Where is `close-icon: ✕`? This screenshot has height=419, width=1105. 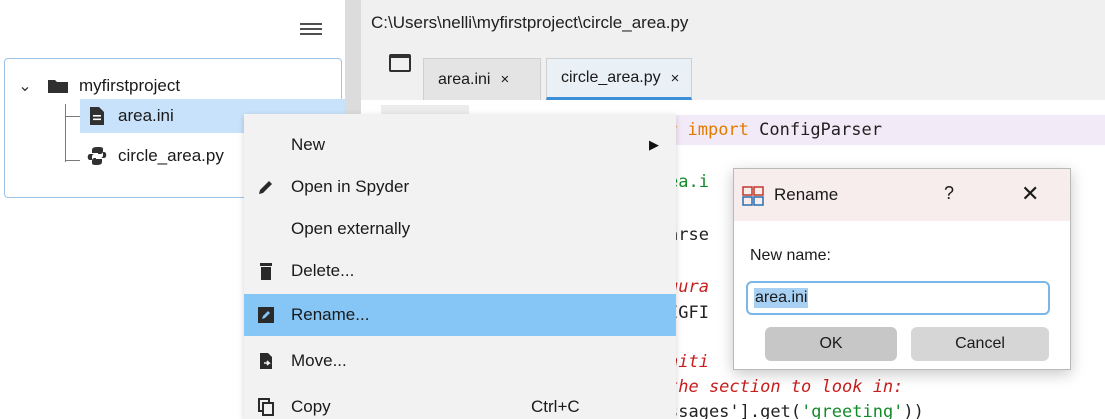 close-icon: ✕ is located at coordinates (1030, 194).